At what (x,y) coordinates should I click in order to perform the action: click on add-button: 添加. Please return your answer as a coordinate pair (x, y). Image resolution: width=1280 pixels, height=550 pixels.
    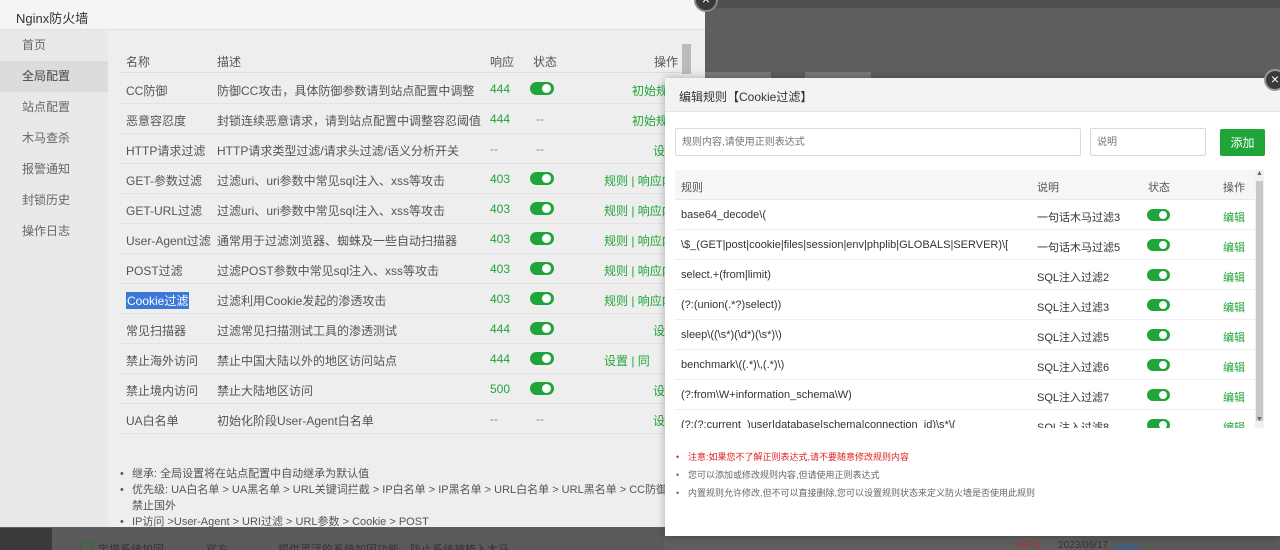
    Looking at the image, I should click on (1242, 142).